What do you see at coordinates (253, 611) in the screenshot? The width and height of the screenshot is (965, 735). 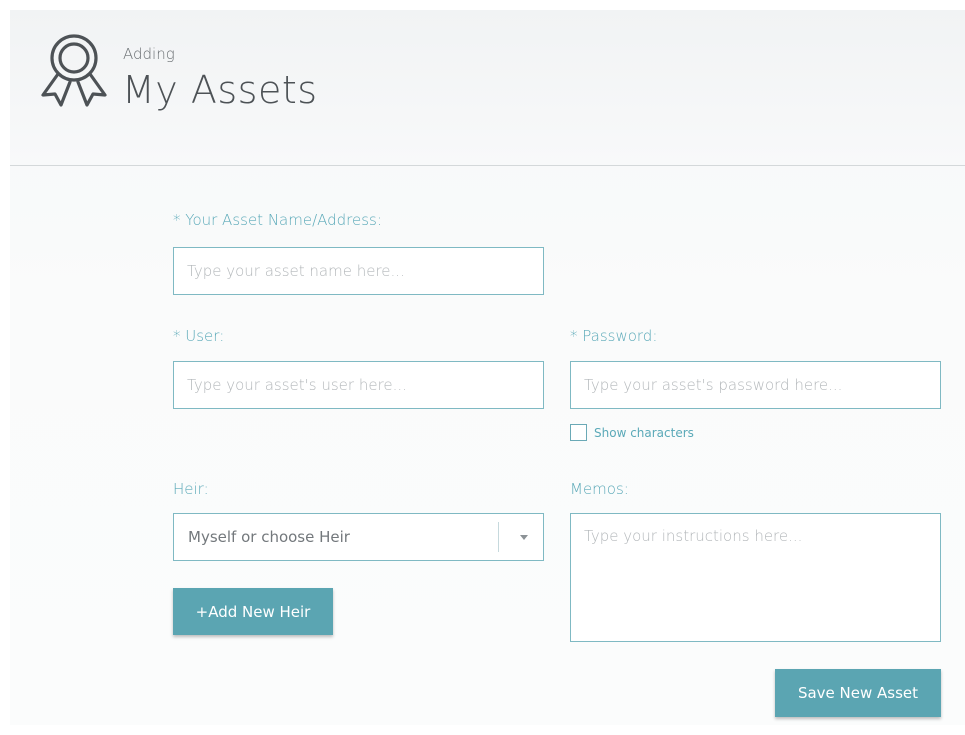 I see `add-new-heir-button: +Add New Heir` at bounding box center [253, 611].